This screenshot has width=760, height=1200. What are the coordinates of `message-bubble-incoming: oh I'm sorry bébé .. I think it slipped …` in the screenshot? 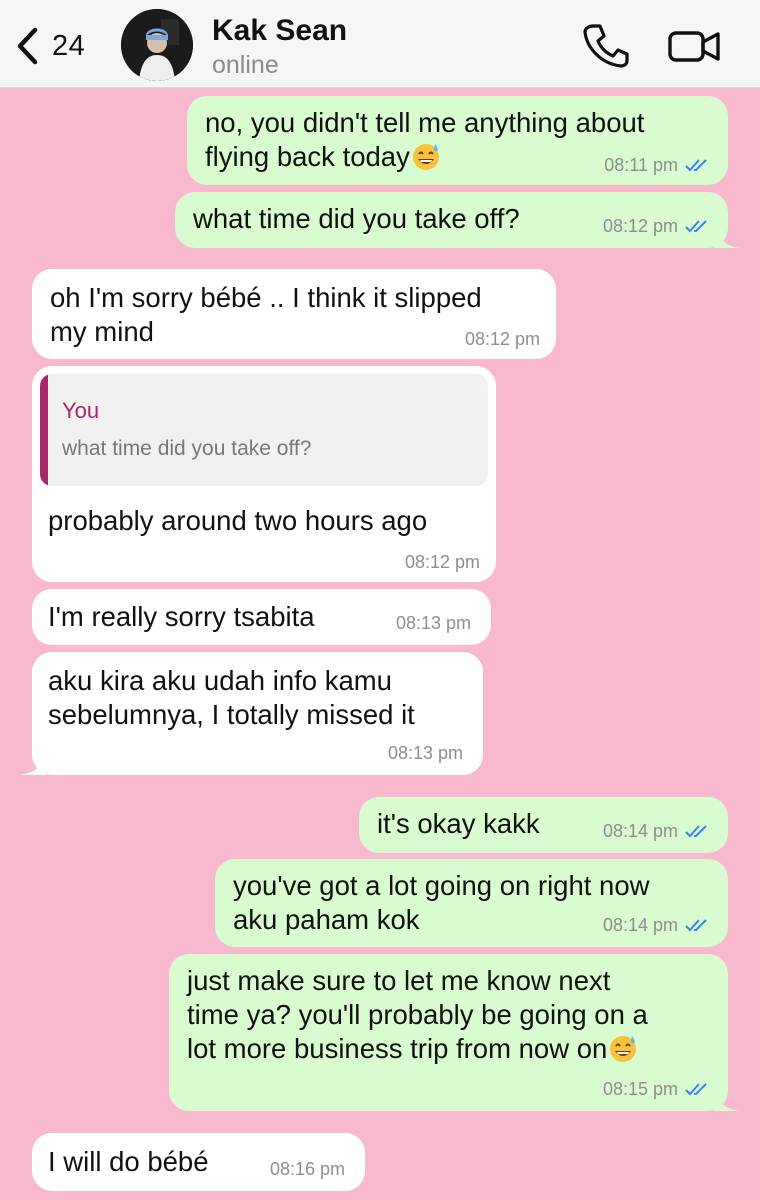 It's located at (294, 314).